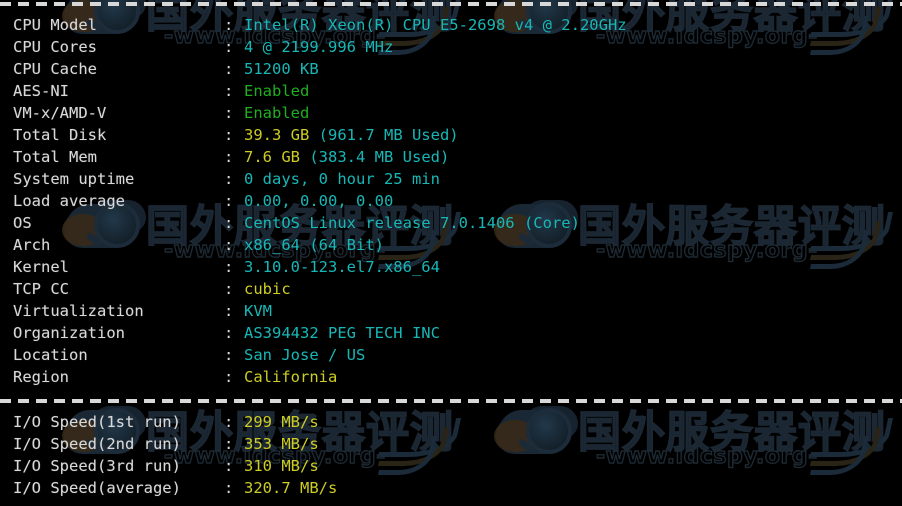 The width and height of the screenshot is (902, 506). Describe the element at coordinates (451, 488) in the screenshot. I see `io-speed-row: I/O Speed(average):320.7 MB/s` at that location.